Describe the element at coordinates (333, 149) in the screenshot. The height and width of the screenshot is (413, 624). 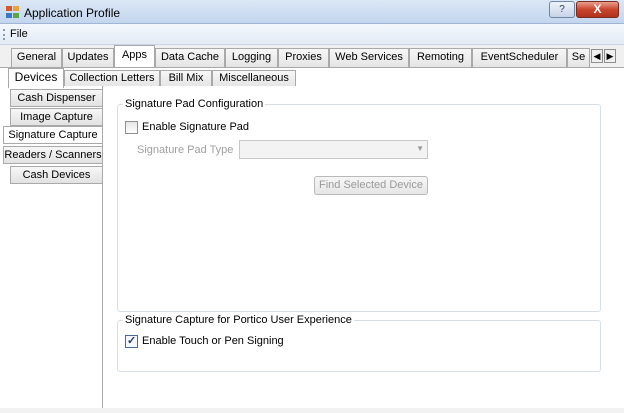
I see `signature-pad-type-select: ▼` at that location.